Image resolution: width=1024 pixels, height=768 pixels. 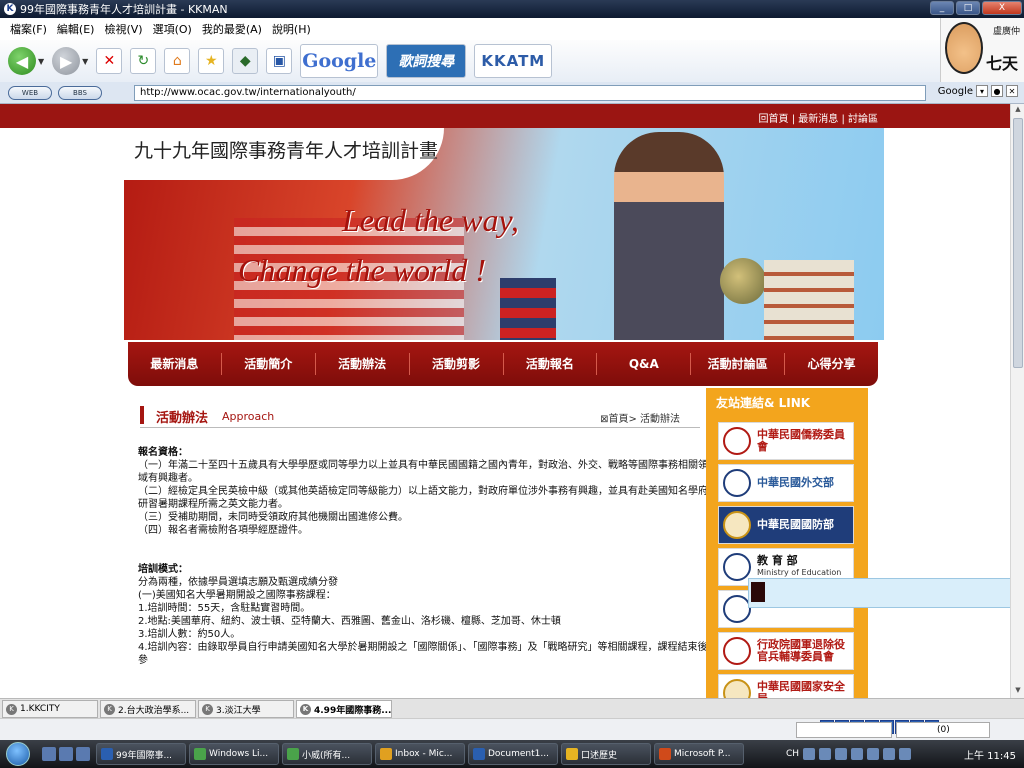 What do you see at coordinates (990, 754) in the screenshot?
I see `system-clock: 上午 11:45` at bounding box center [990, 754].